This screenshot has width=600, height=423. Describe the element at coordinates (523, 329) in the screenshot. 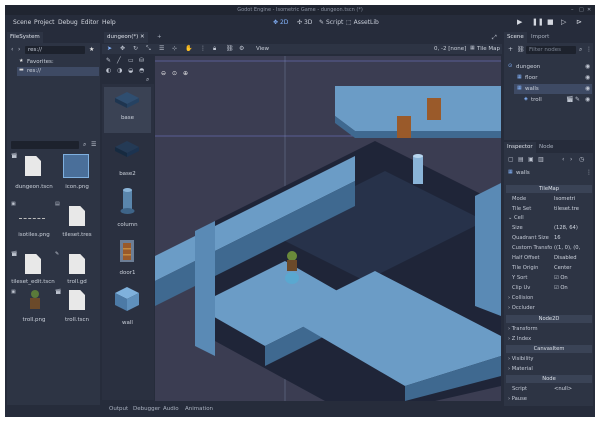

I see `section-transform: › Transform` at that location.